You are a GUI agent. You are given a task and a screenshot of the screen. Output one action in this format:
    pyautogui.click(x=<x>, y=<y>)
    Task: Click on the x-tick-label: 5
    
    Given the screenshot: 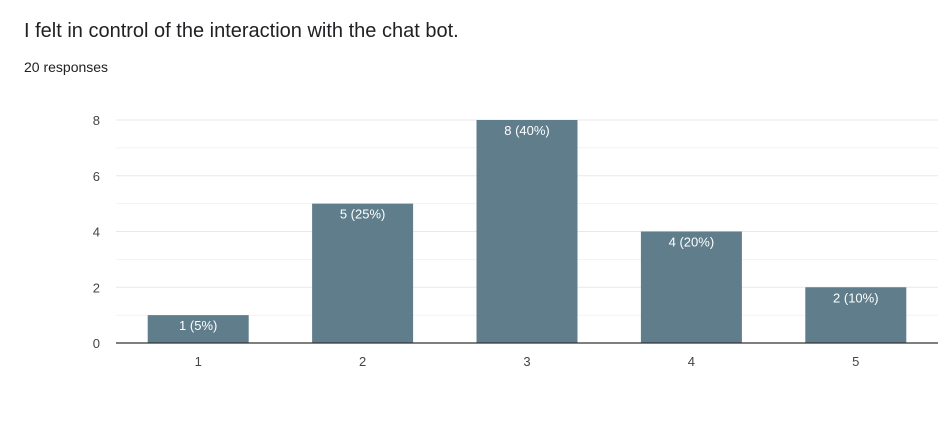 What is the action you would take?
    pyautogui.click(x=855, y=361)
    